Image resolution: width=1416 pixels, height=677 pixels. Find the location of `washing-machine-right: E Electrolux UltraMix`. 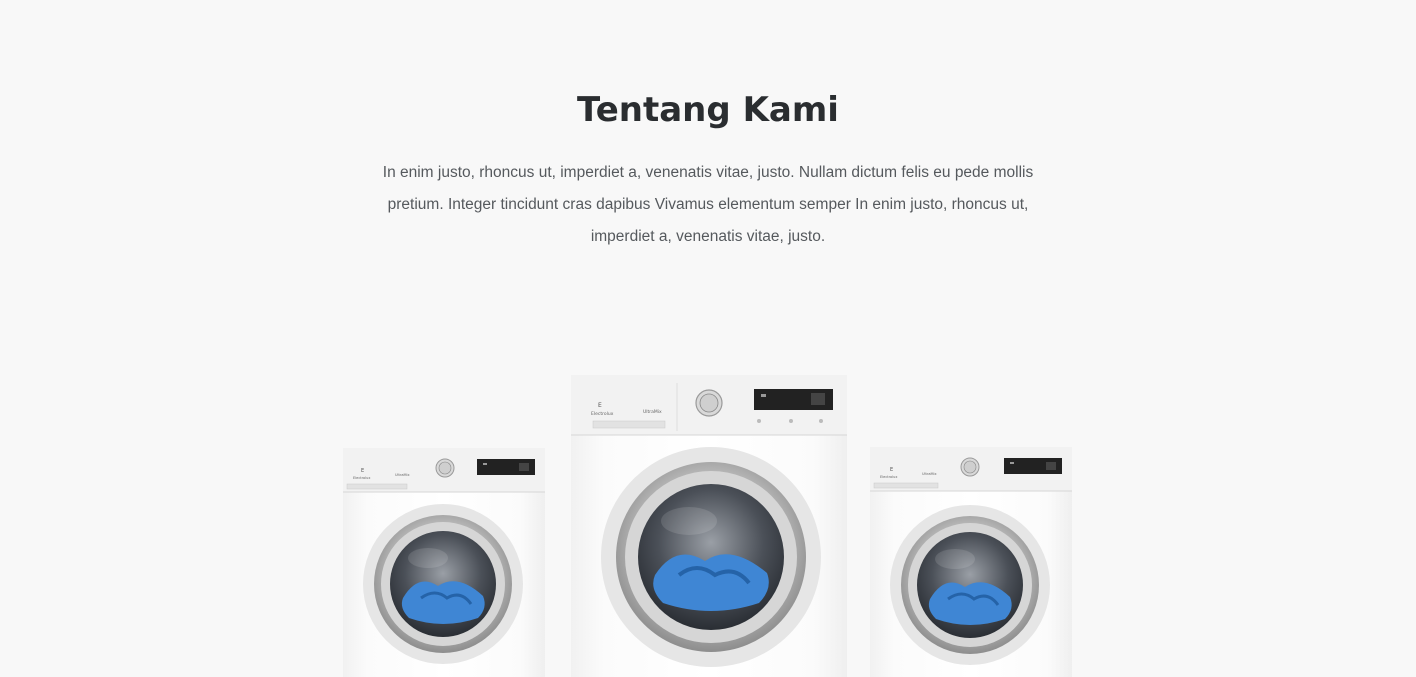

washing-machine-right: E Electrolux UltraMix is located at coordinates (971, 562).